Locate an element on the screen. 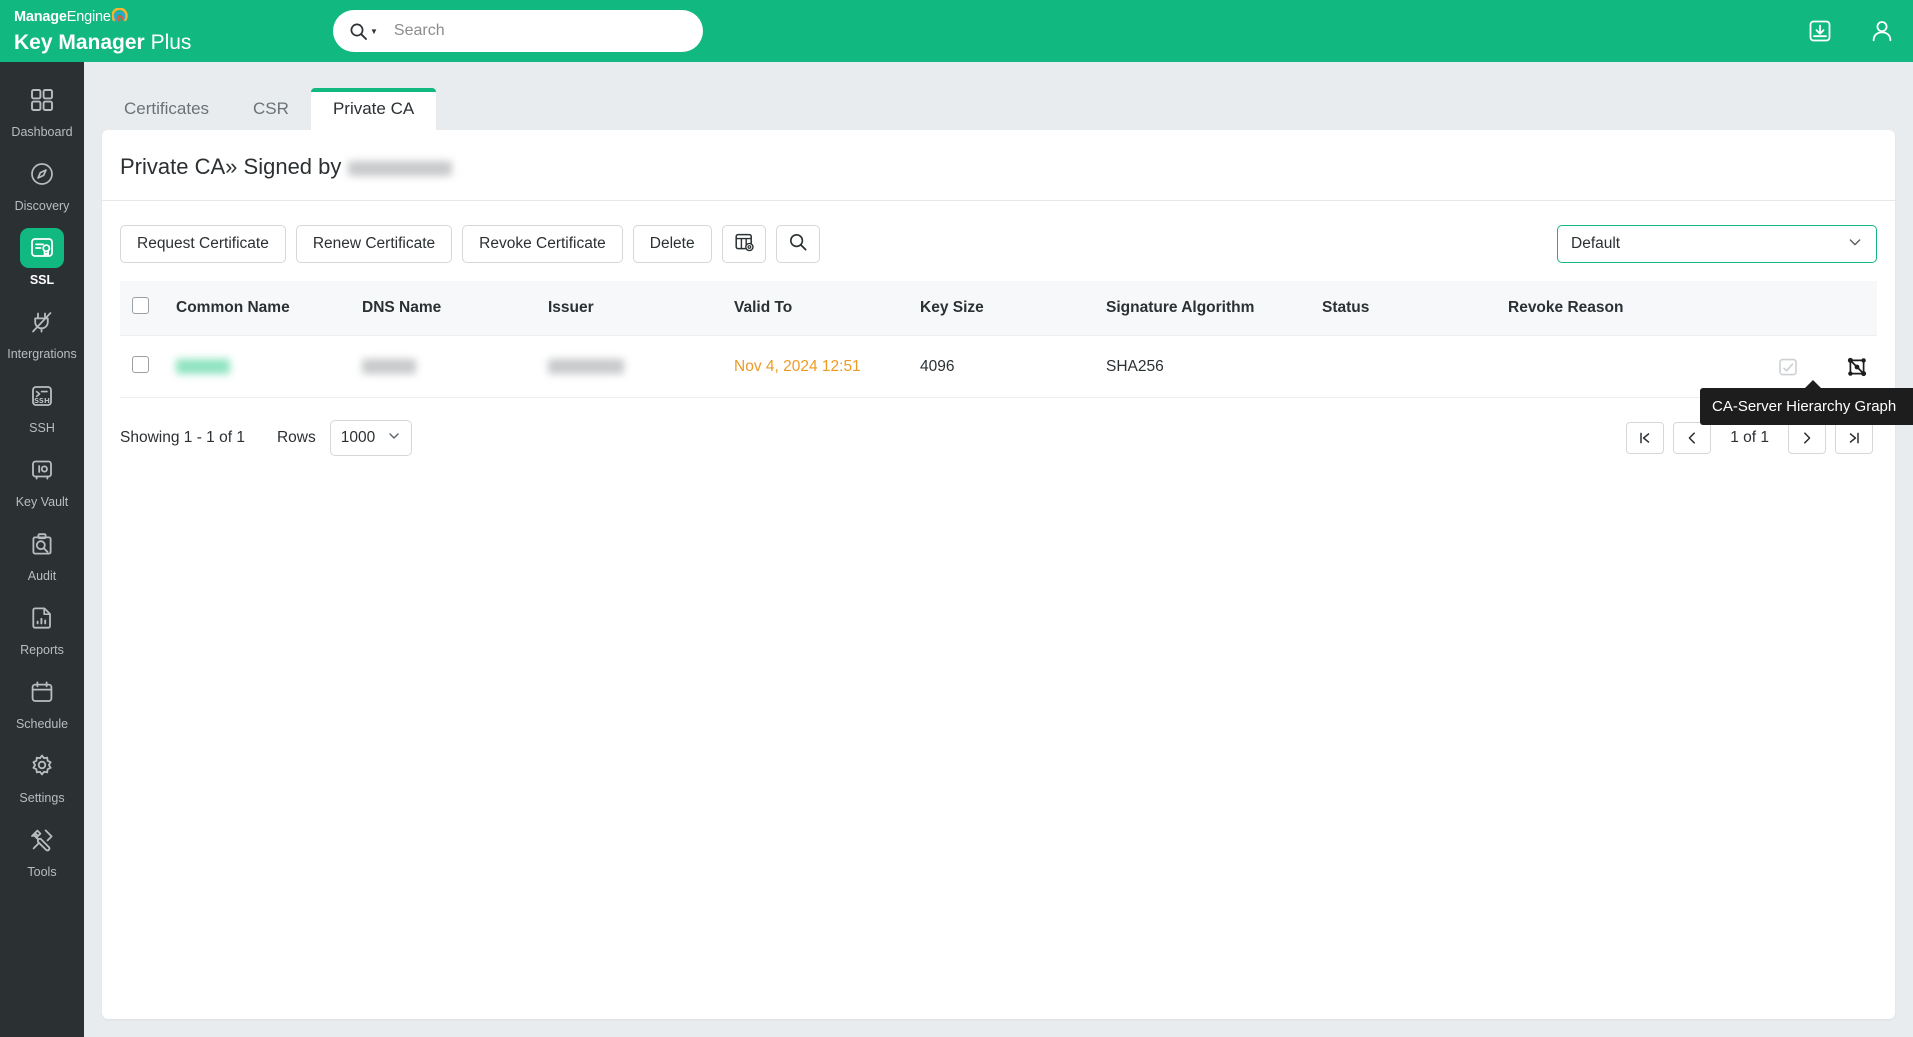 This screenshot has width=1913, height=1037. cell-key-size: 4096 is located at coordinates (937, 366).